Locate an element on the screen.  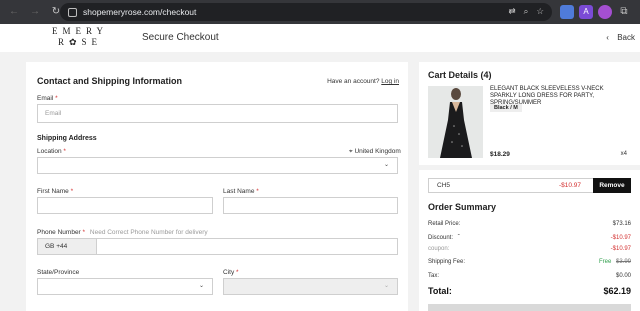
discount-label: Discount: is located at coordinates (441, 238).